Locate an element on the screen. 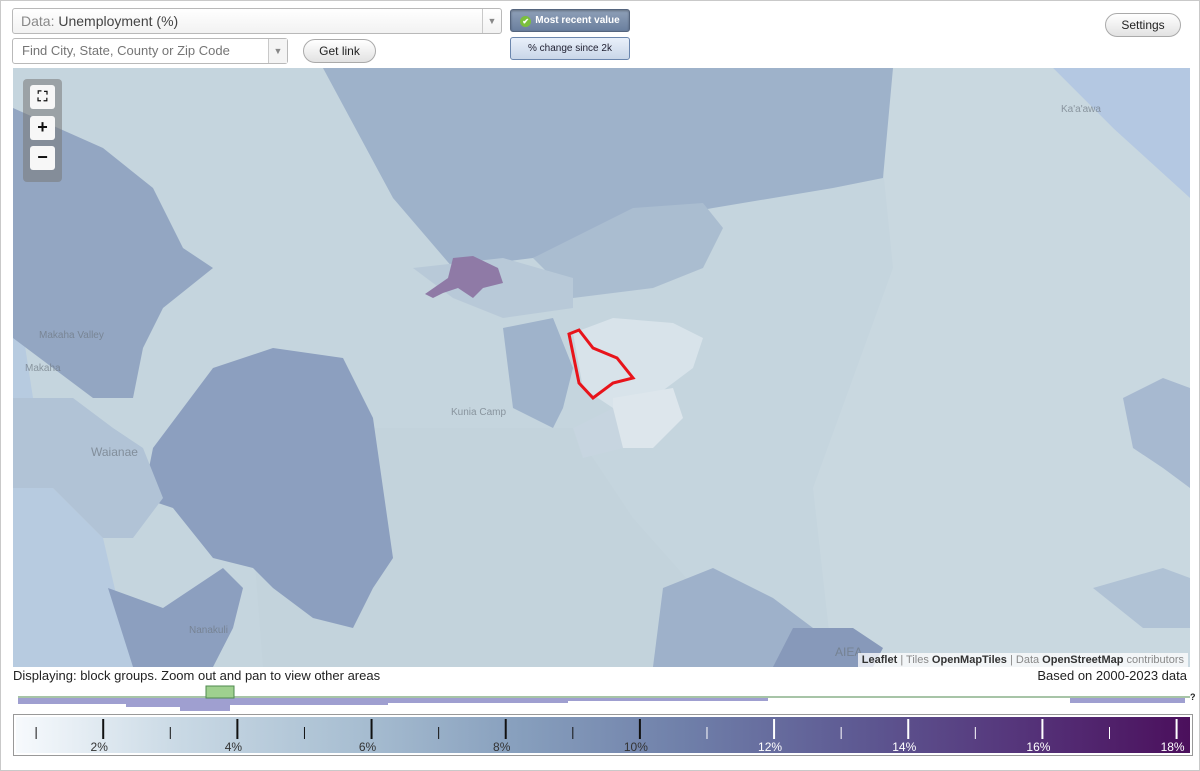 The image size is (1200, 771). attribution-sep: | Tiles is located at coordinates (914, 660).